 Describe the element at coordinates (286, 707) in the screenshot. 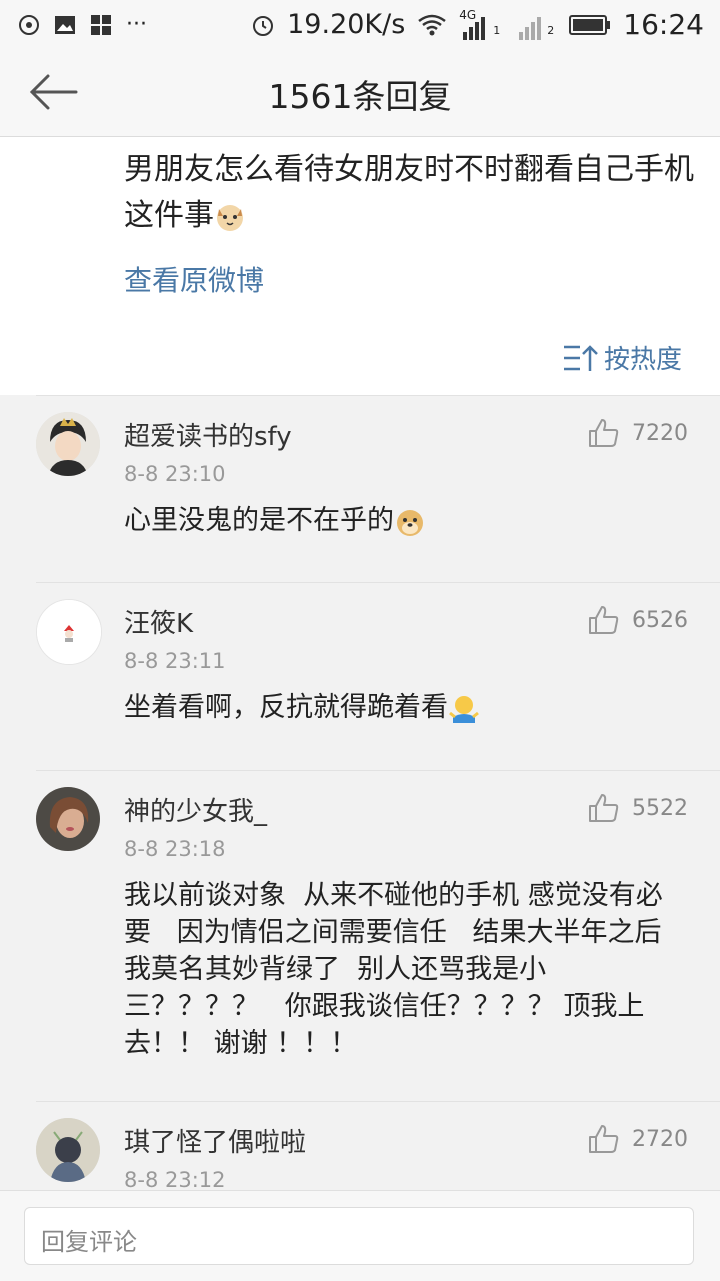

I see `comment-text-content: 坐着看啊，反抗就得跪着看` at that location.